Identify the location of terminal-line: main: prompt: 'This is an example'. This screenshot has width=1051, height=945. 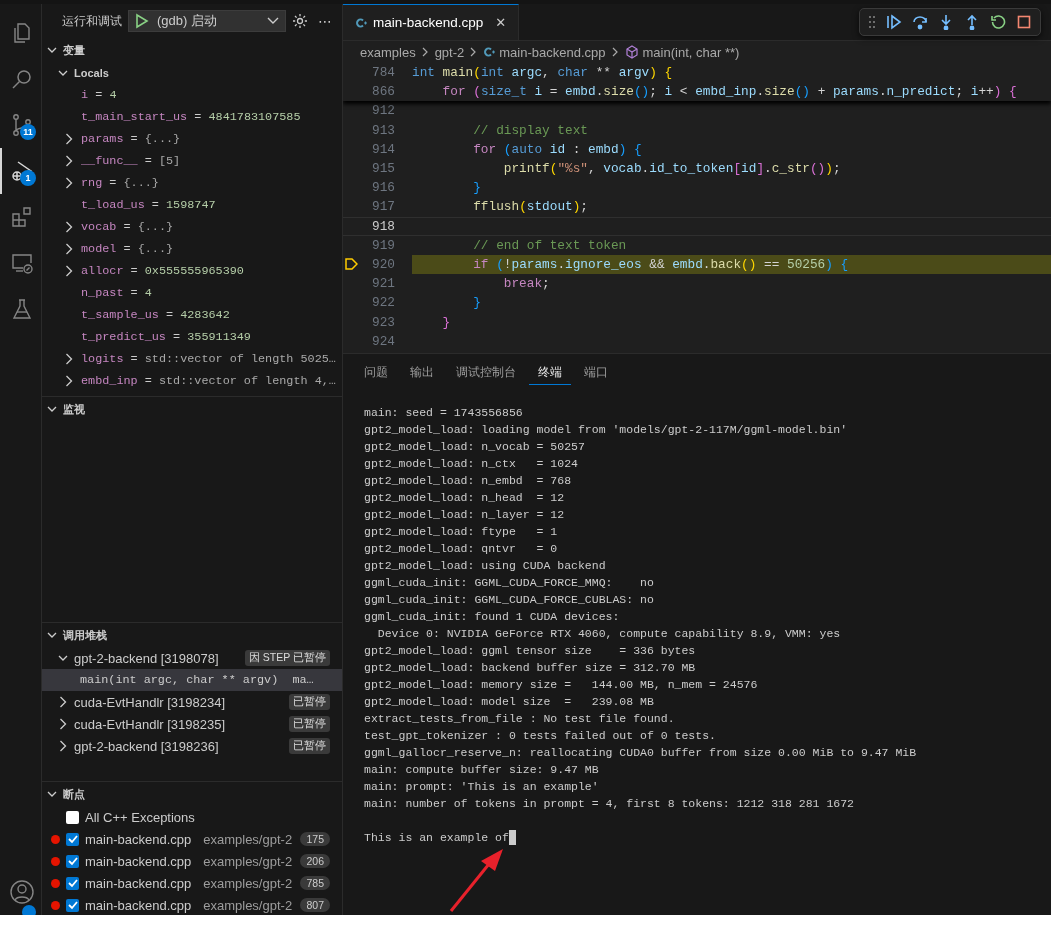
(481, 787).